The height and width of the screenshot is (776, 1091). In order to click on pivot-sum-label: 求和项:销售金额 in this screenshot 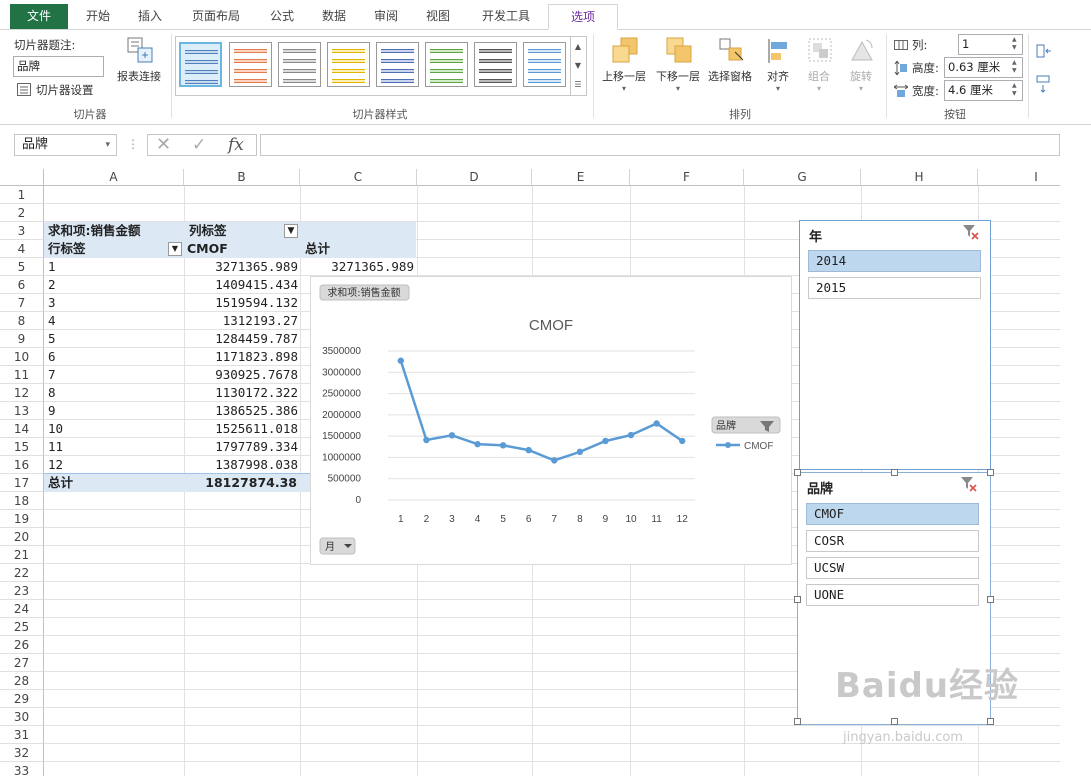, I will do `click(94, 231)`.